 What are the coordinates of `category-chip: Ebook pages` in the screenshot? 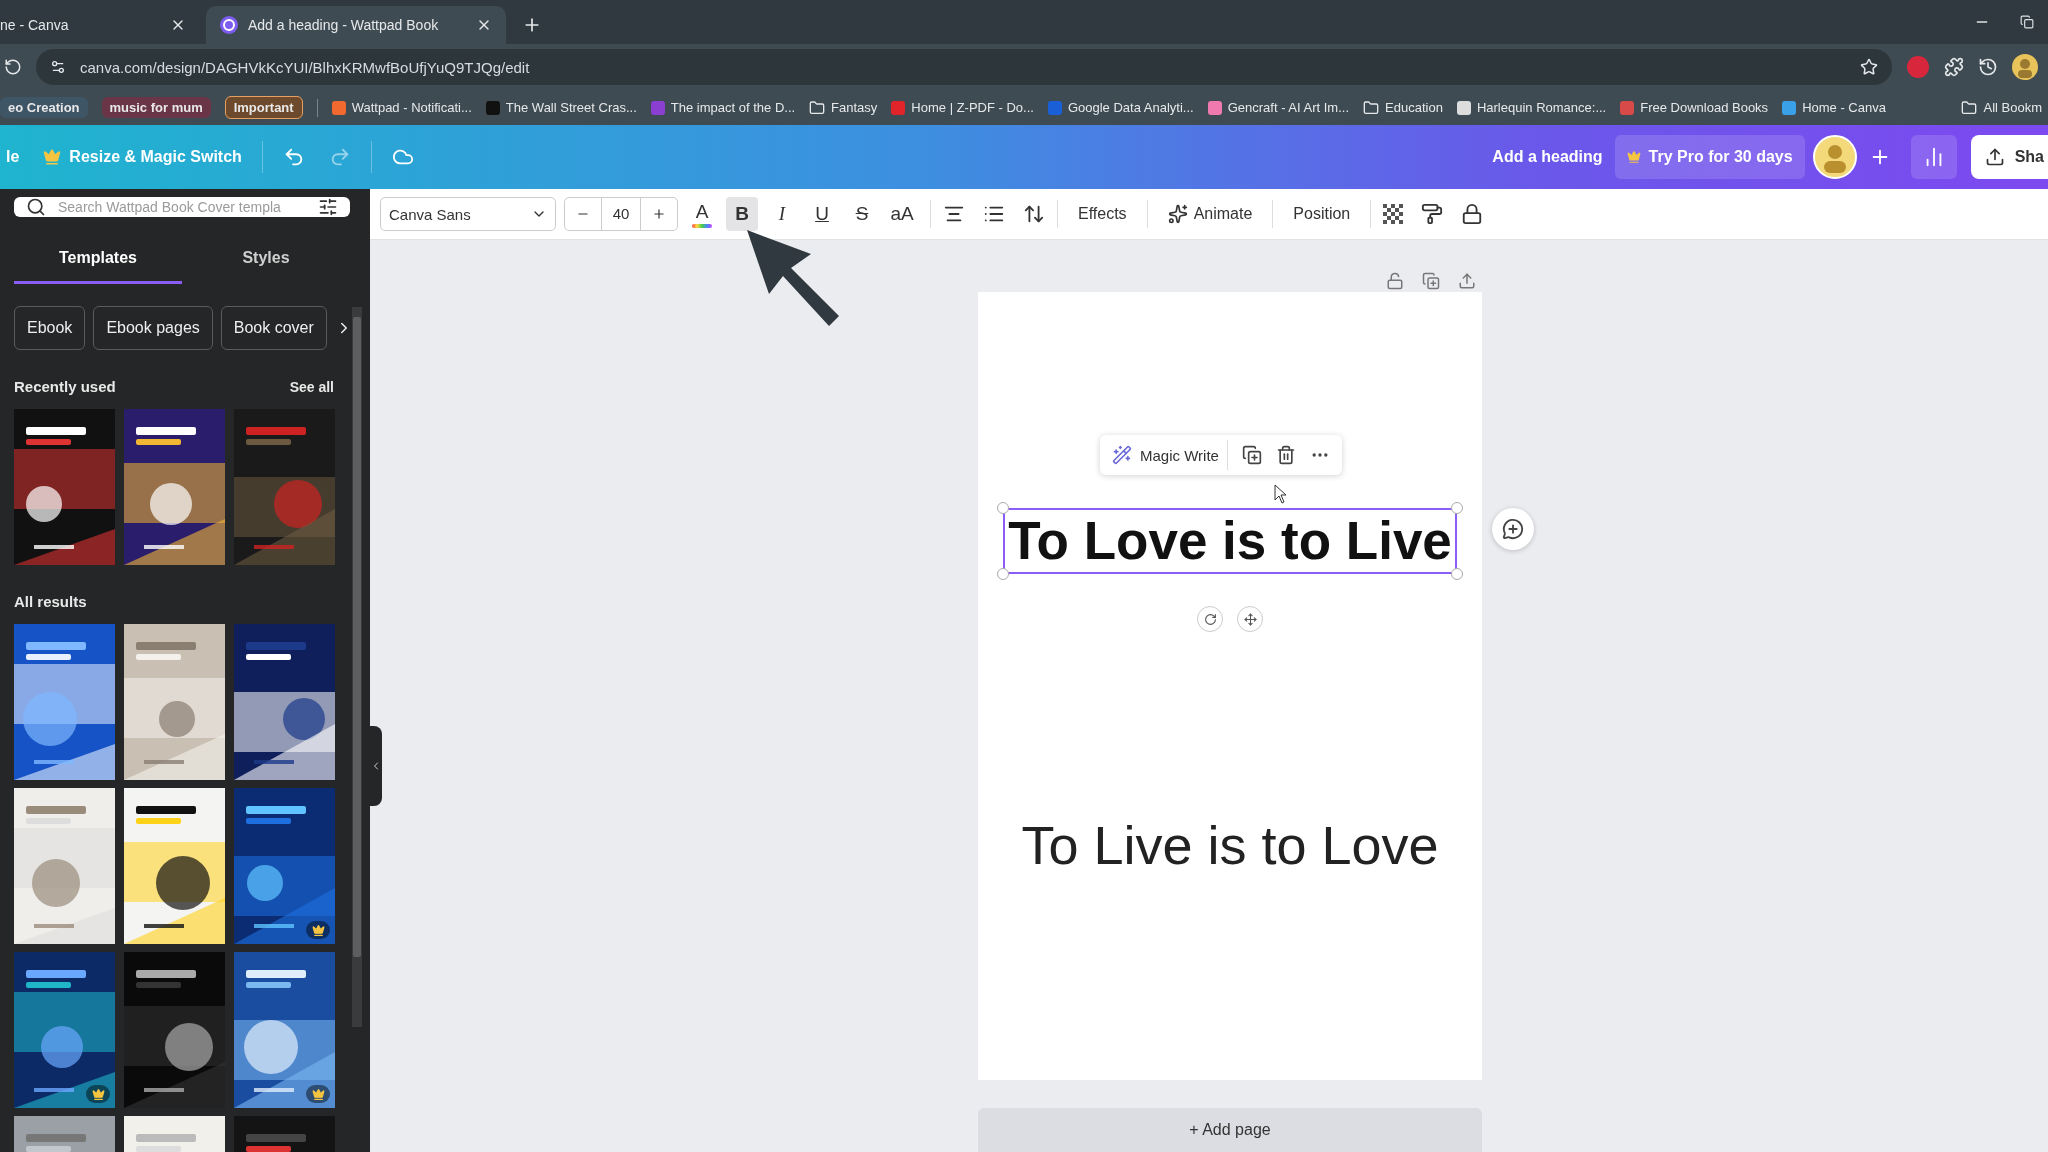 It's located at (153, 328).